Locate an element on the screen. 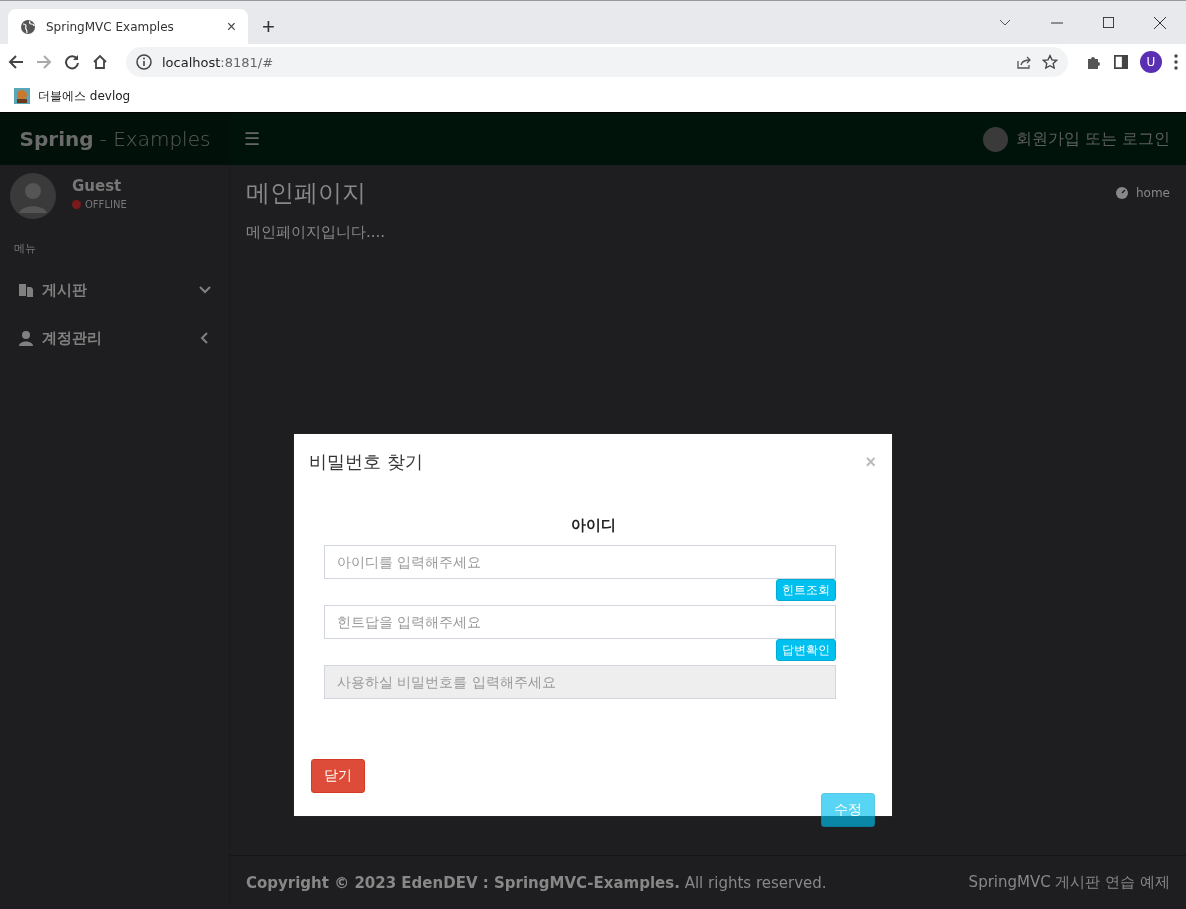  side-panel-icon is located at coordinates (1121, 62).